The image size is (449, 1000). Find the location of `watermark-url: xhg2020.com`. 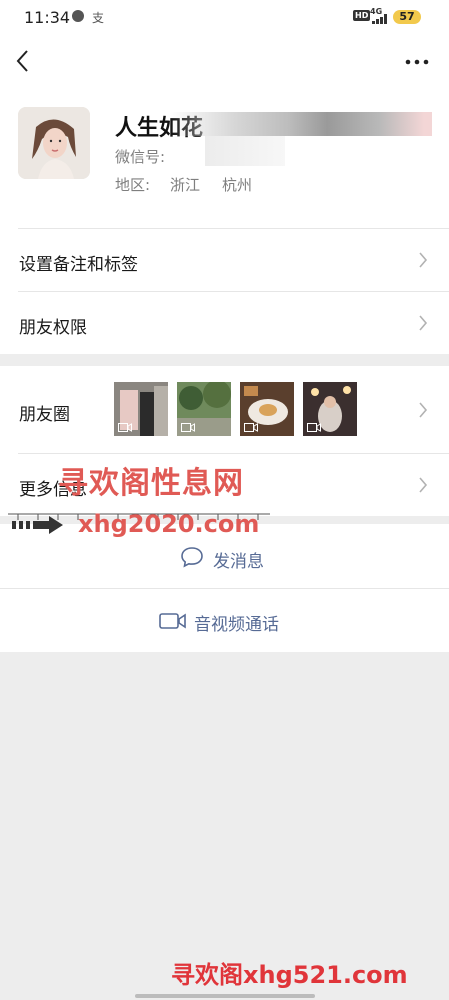

watermark-url: xhg2020.com is located at coordinates (169, 524).